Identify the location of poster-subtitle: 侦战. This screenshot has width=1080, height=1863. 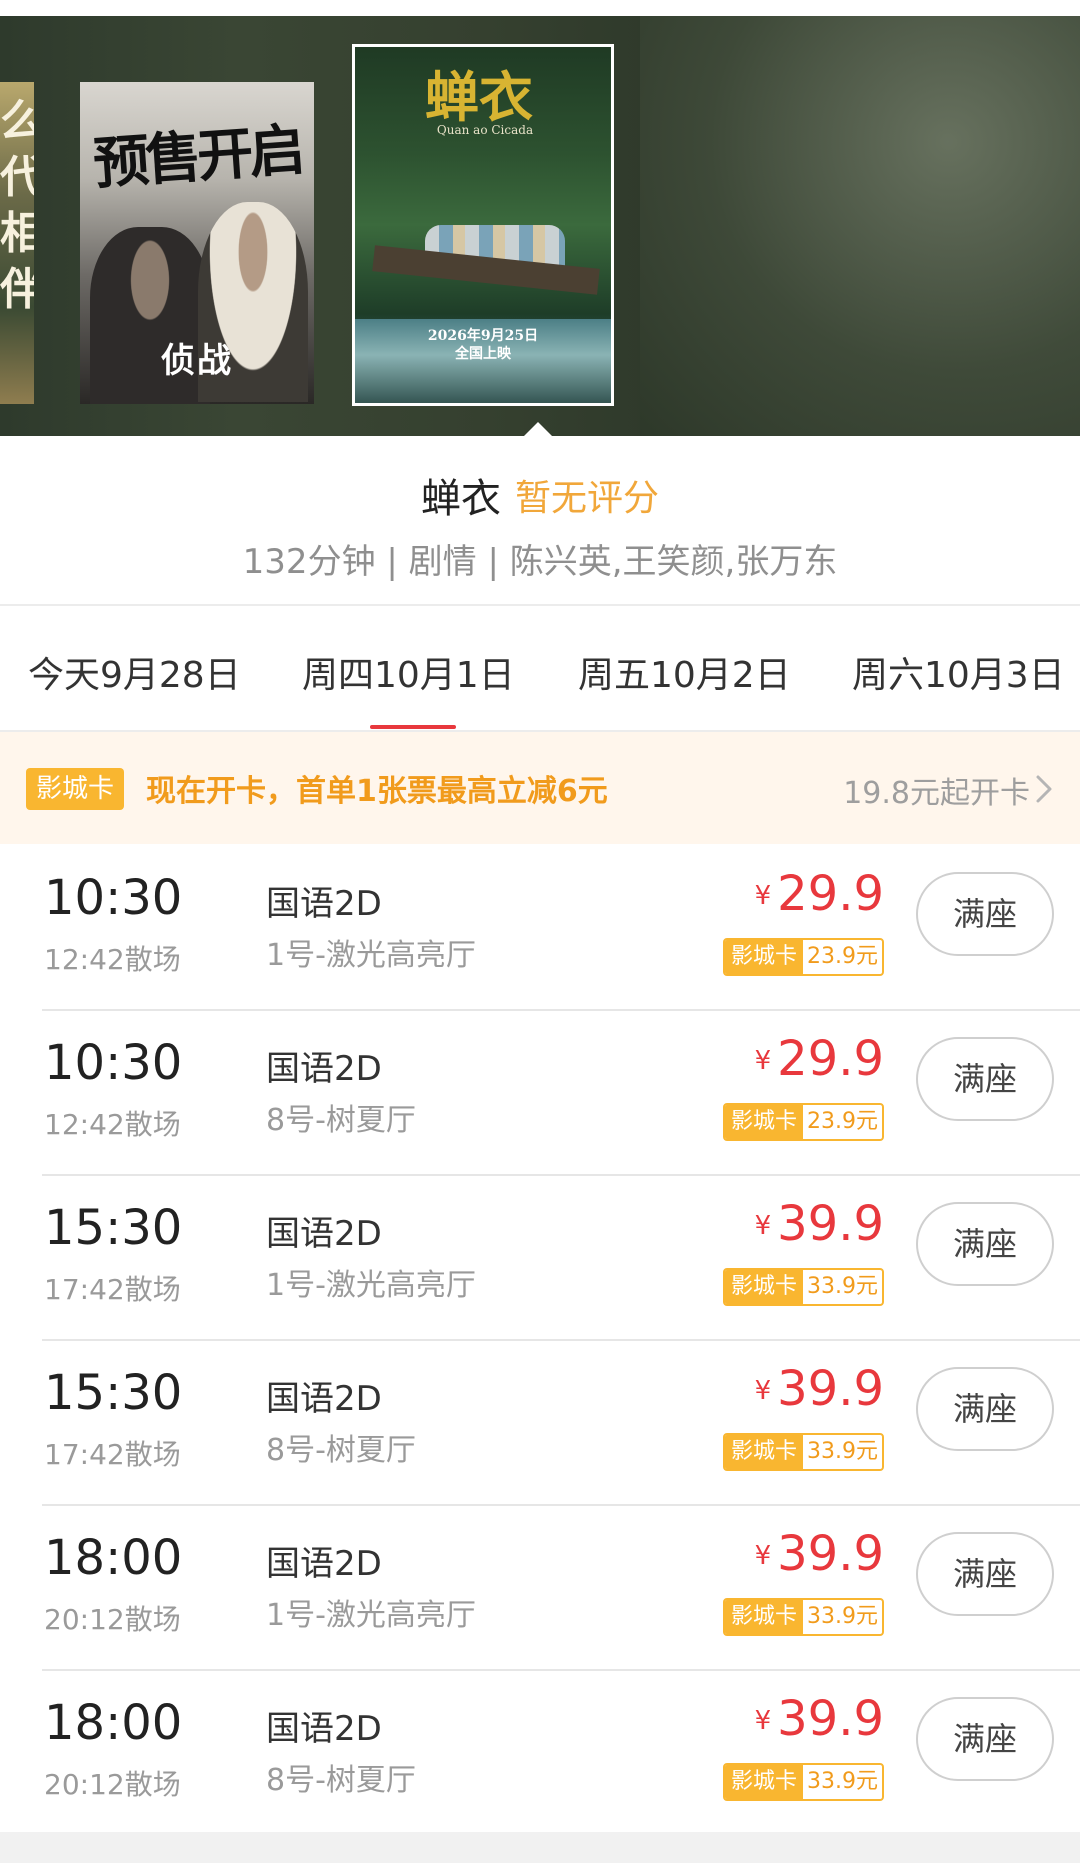
(197, 361).